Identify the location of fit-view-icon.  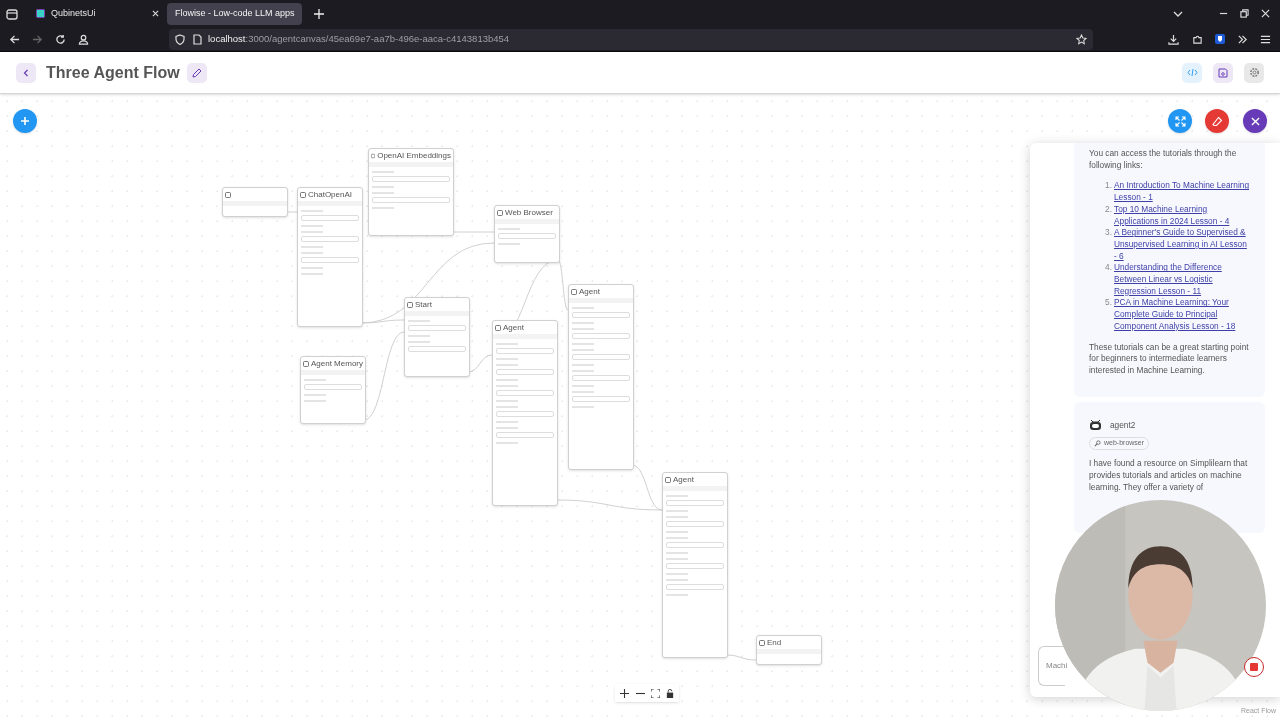
(655, 693).